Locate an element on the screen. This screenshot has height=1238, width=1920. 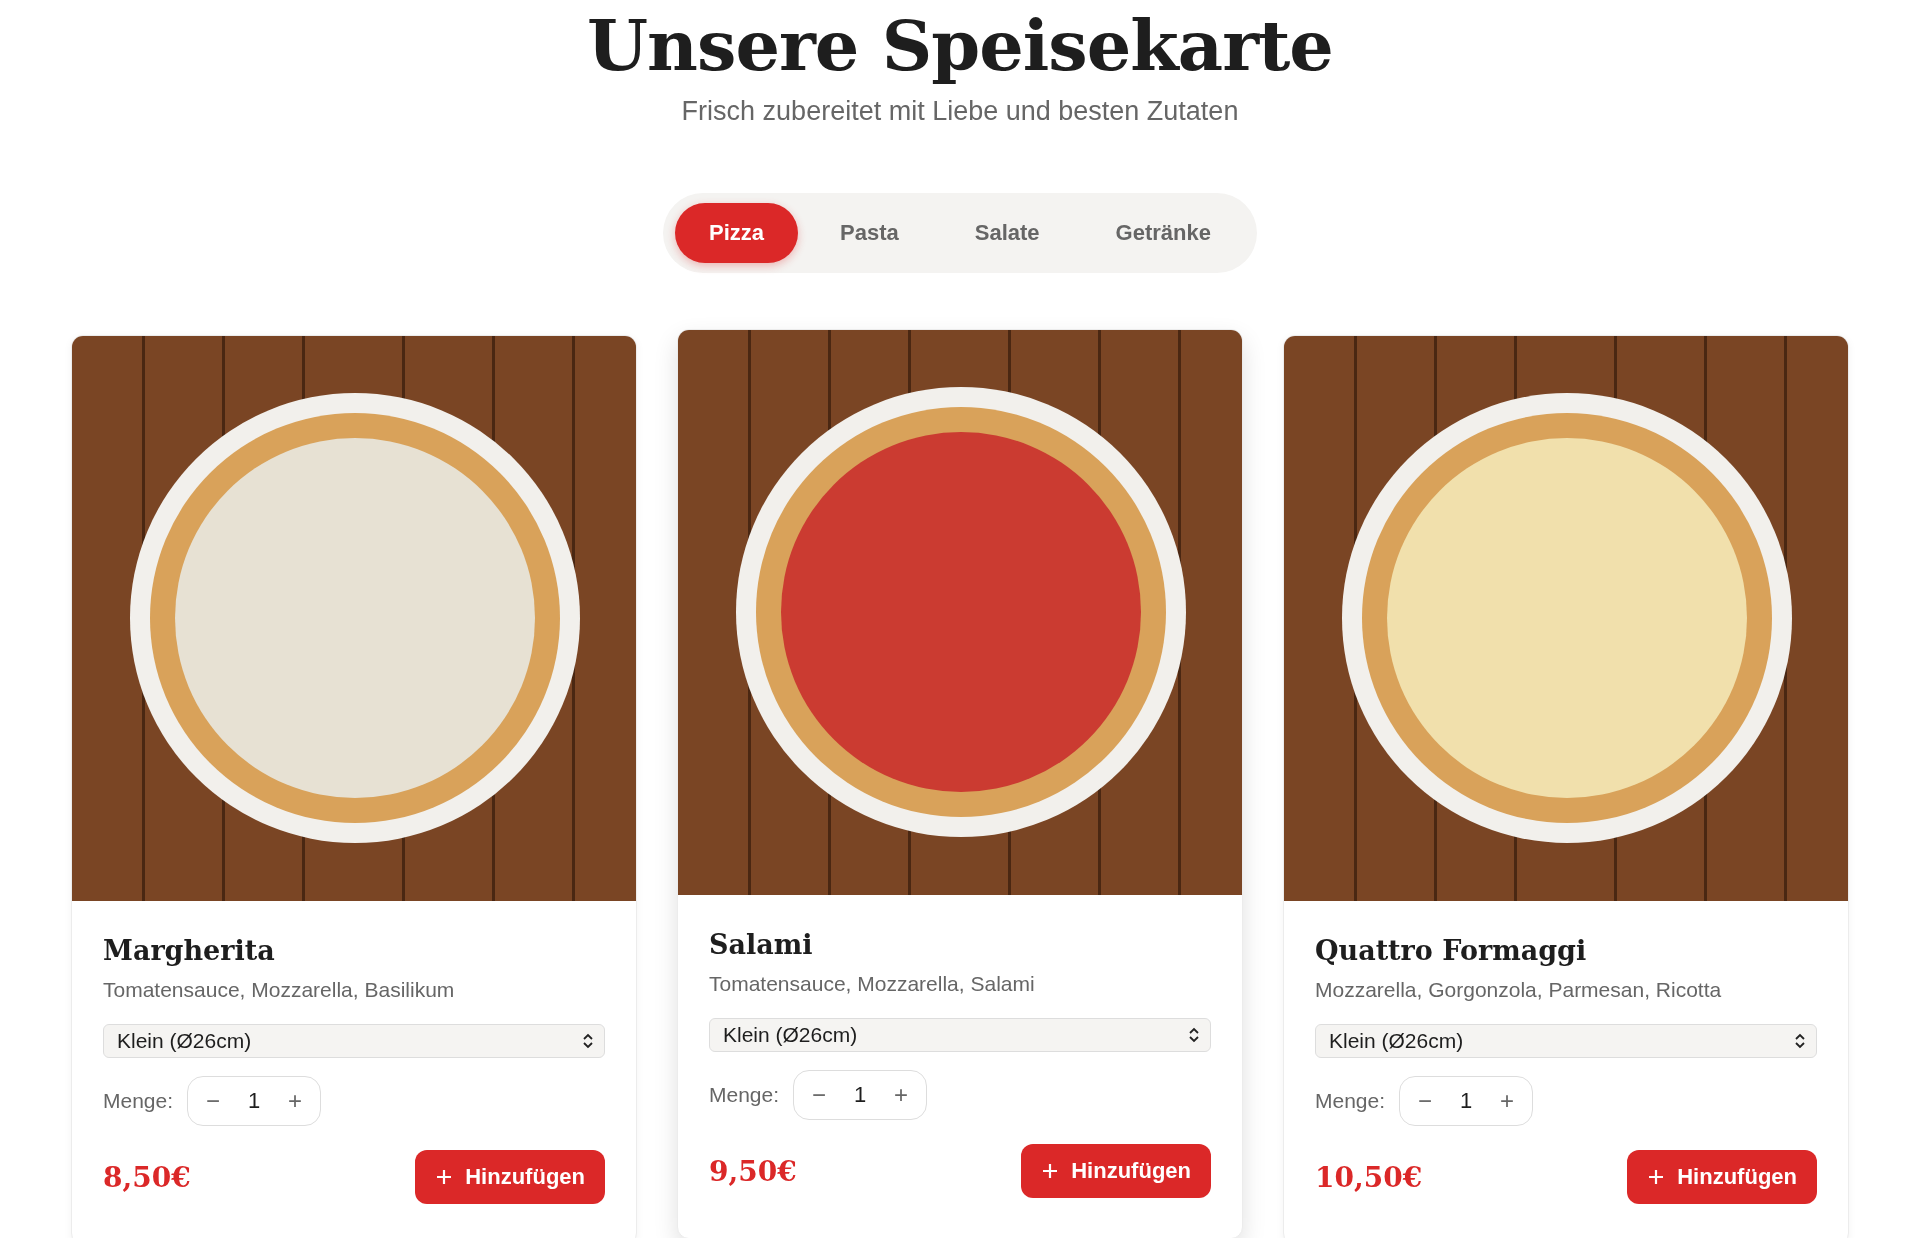
category-tab: Getränke is located at coordinates (1163, 233).